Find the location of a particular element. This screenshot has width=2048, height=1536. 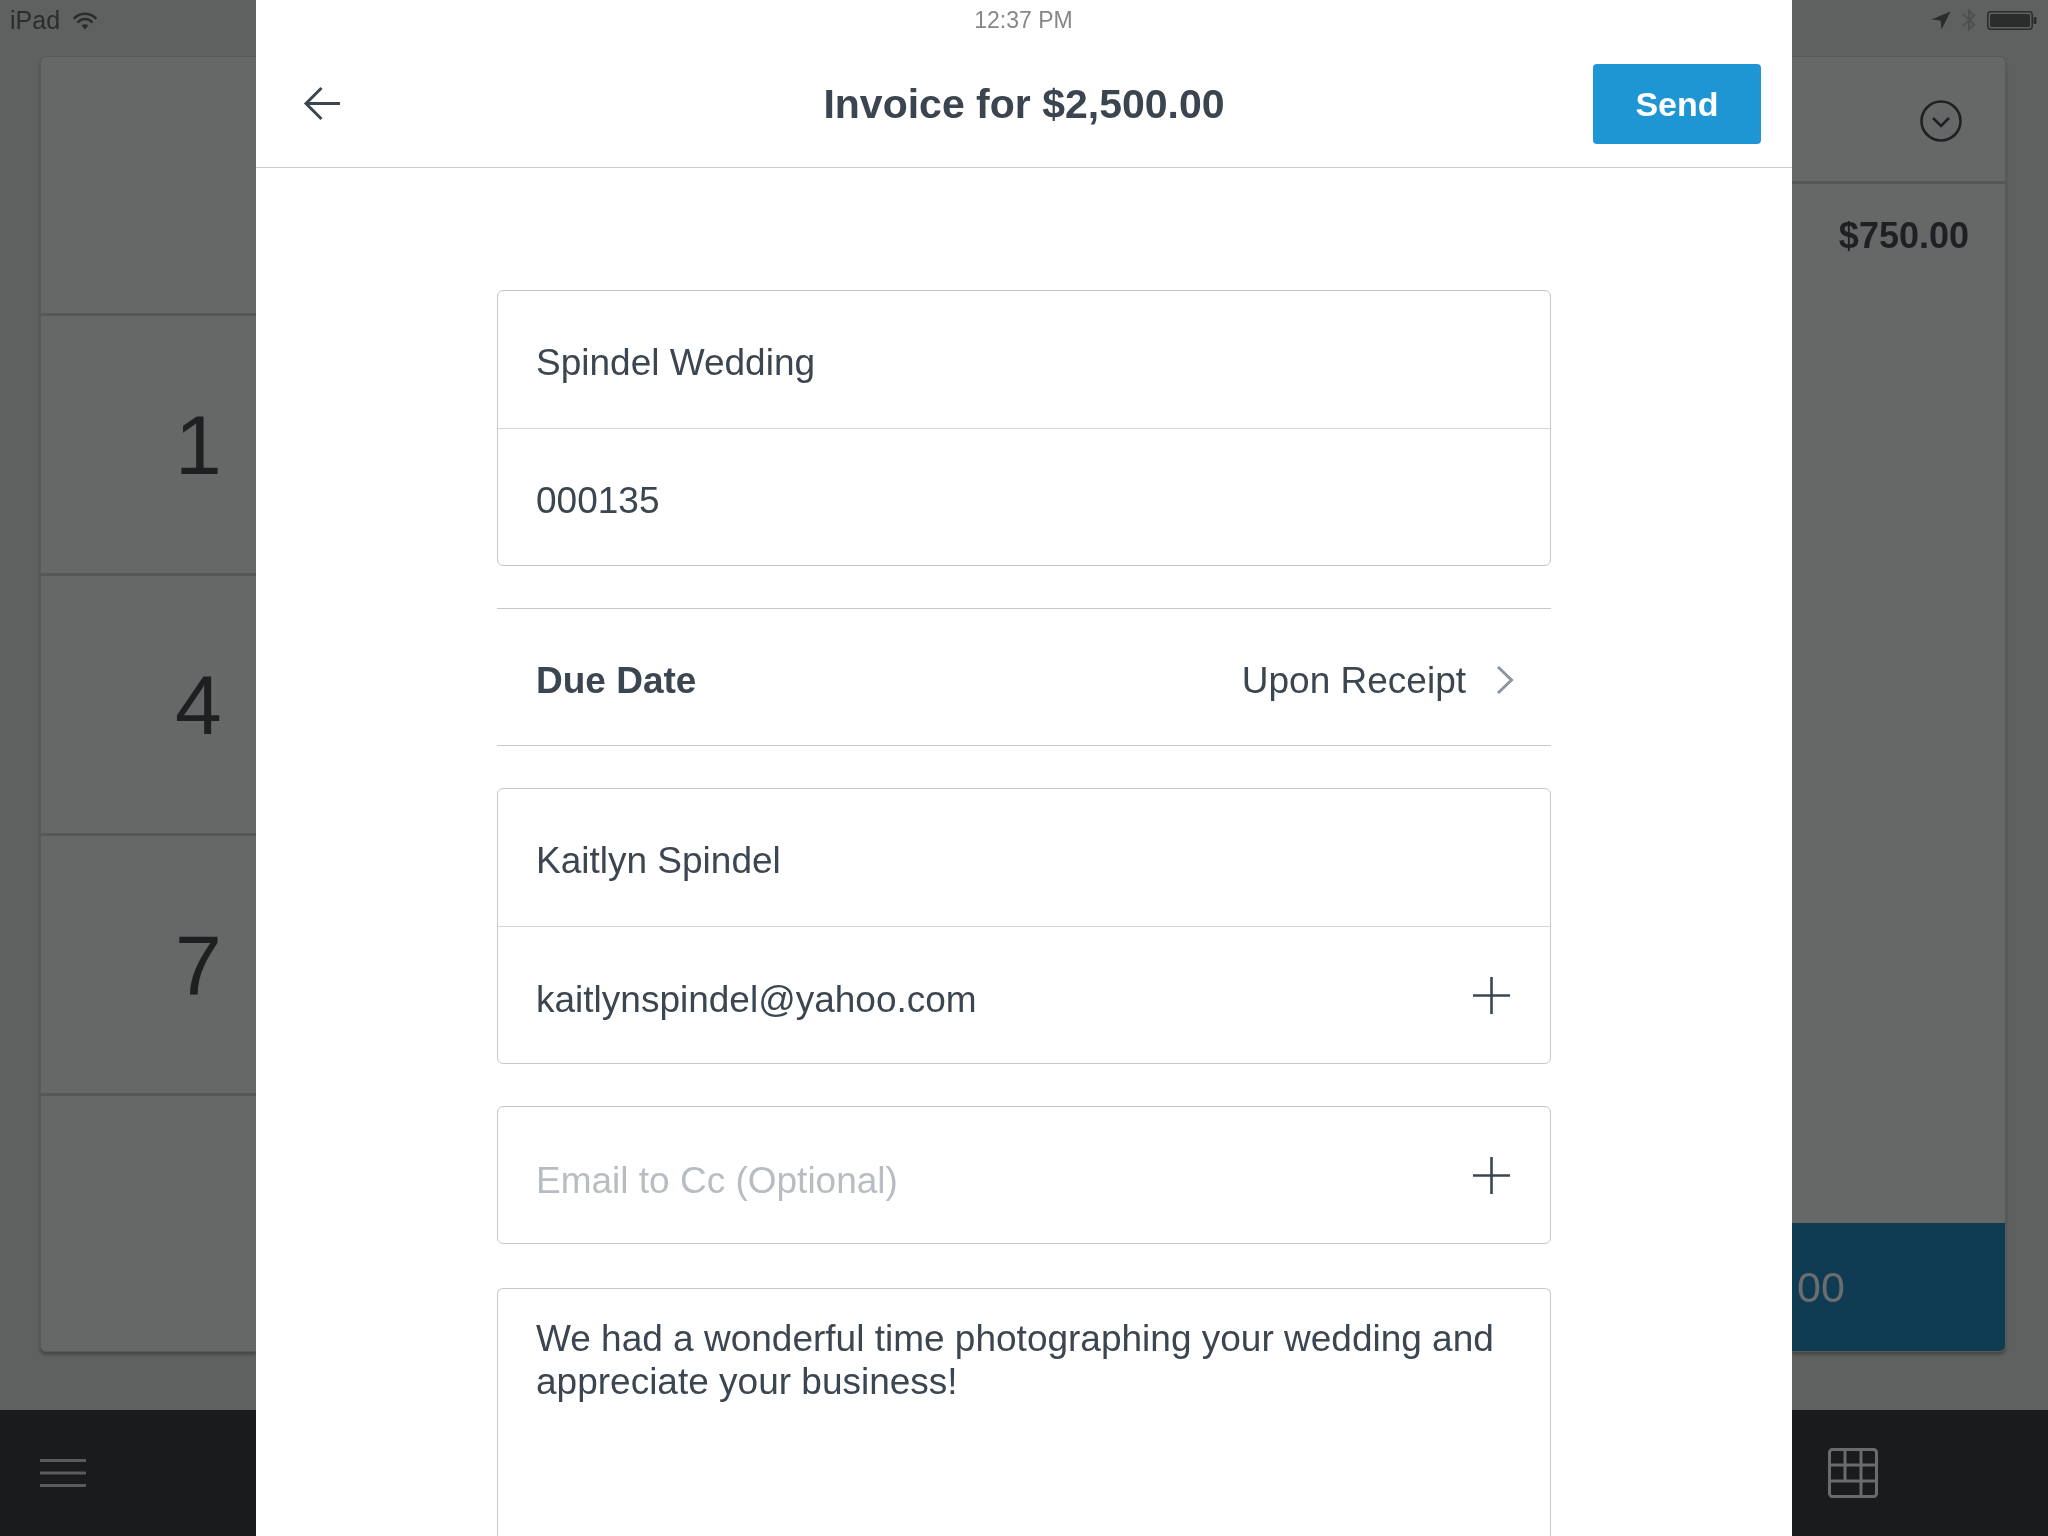

sheet-title: Invoice for $2,500.00 is located at coordinates (1024, 103).